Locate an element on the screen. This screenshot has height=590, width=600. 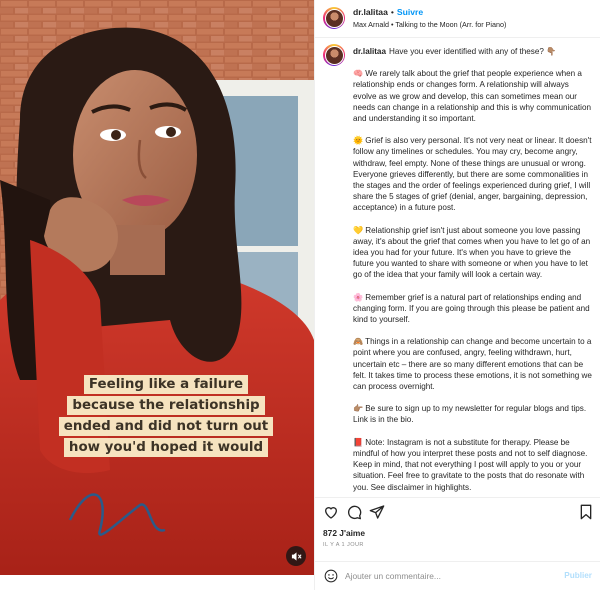
heart-icon is located at coordinates (331, 512).